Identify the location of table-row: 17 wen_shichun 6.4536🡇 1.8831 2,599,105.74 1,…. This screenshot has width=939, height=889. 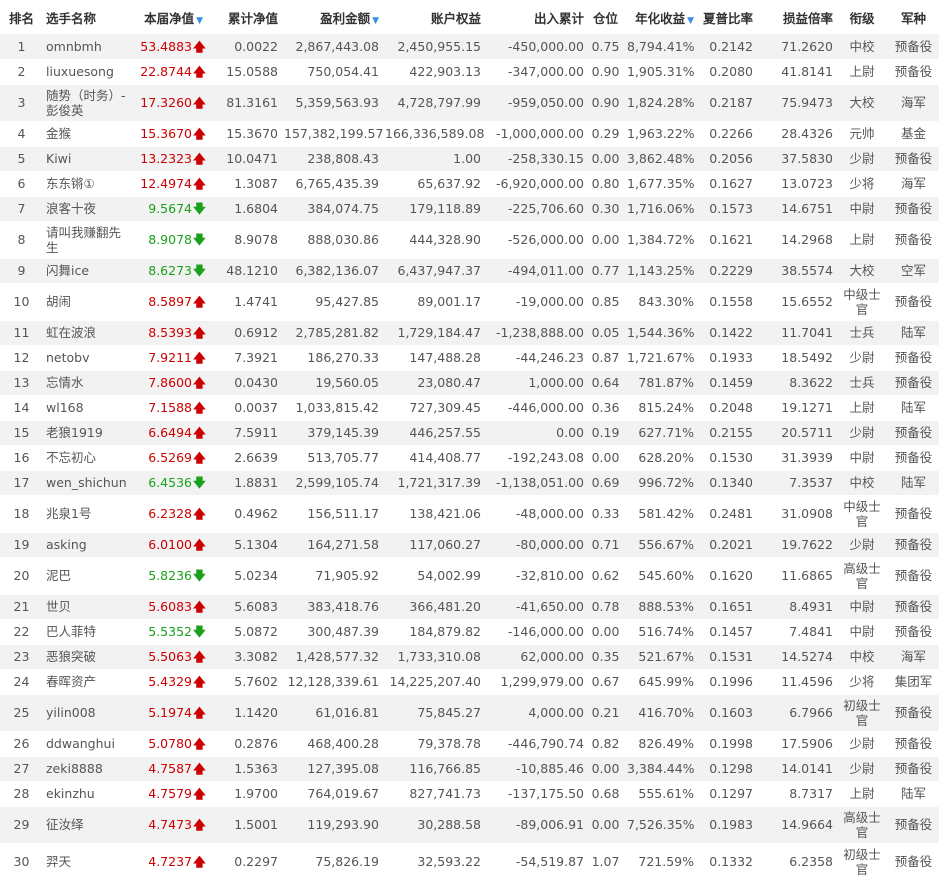
(469, 483).